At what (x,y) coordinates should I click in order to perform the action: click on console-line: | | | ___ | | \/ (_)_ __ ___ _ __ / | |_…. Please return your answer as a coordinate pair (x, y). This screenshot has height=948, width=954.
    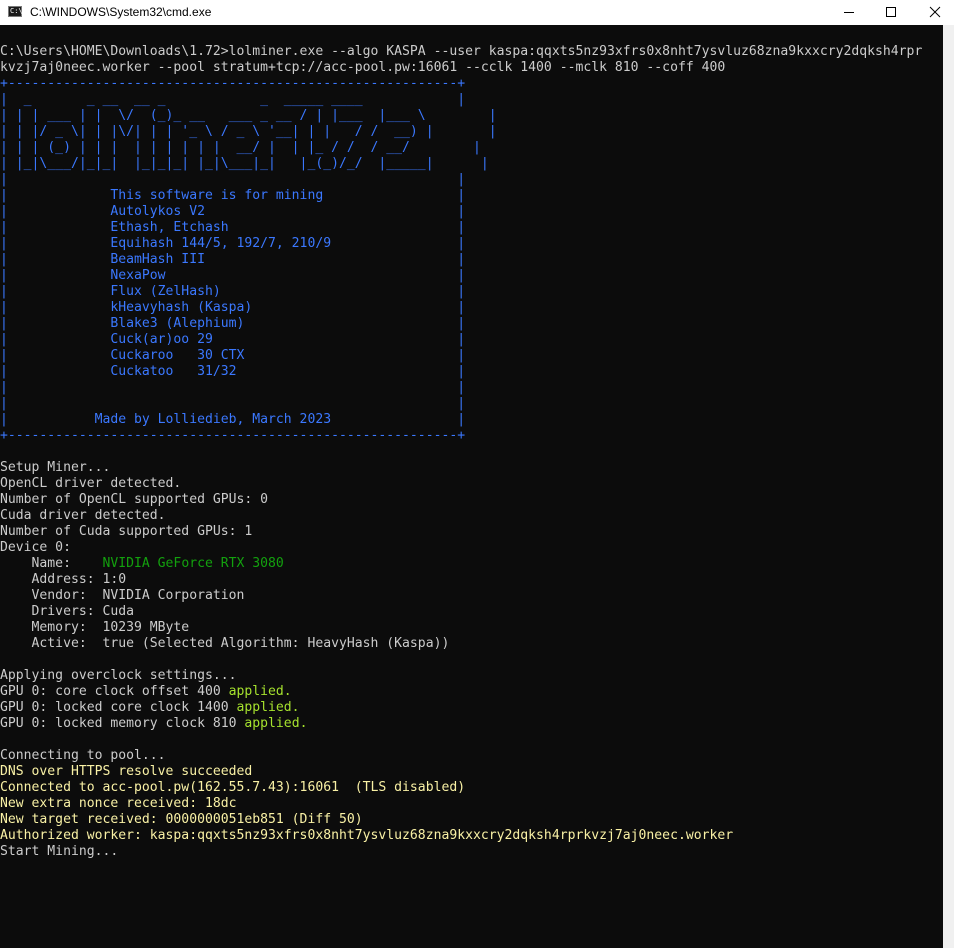
    Looking at the image, I should click on (461, 116).